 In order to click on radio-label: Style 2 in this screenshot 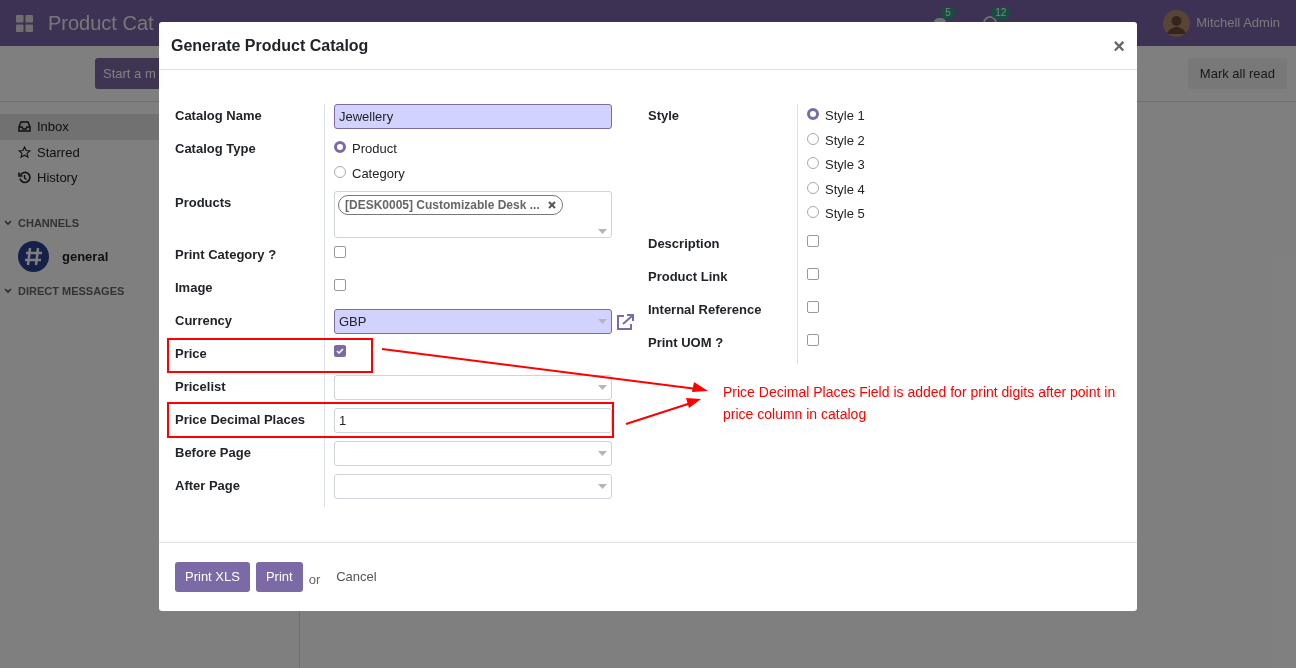, I will do `click(845, 140)`.